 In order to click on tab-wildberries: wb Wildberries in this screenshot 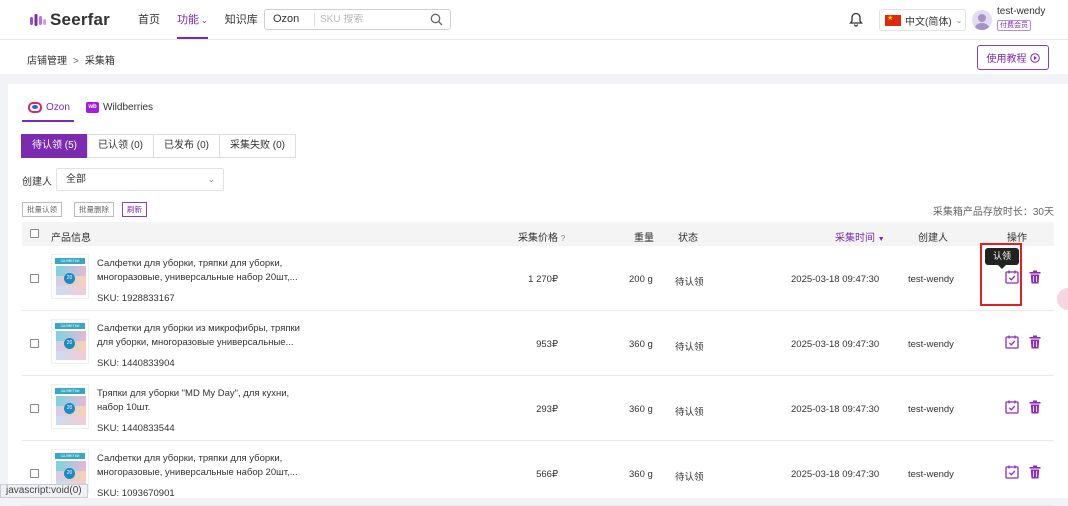, I will do `click(119, 107)`.